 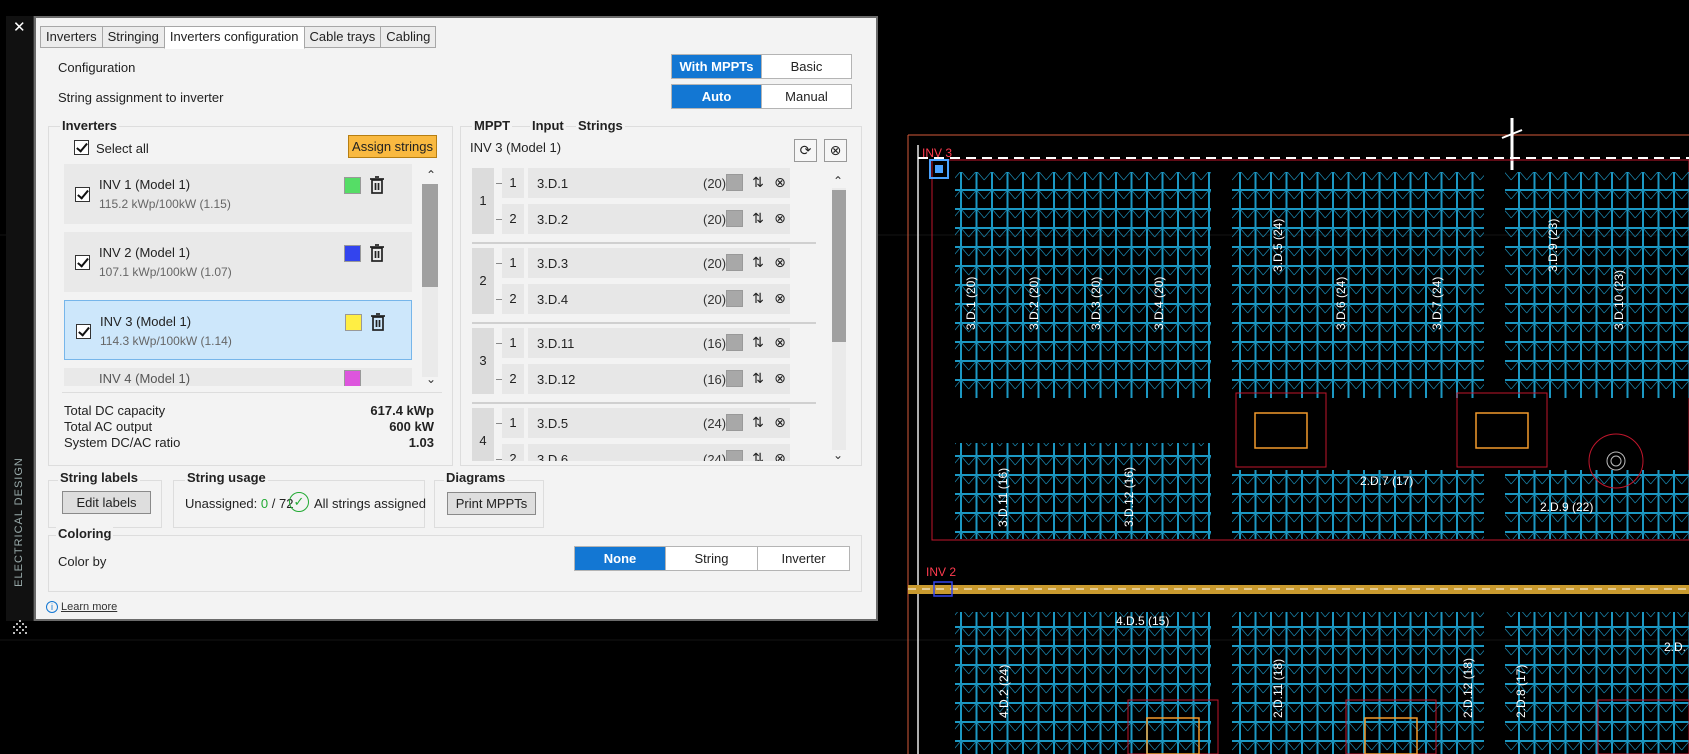 What do you see at coordinates (20, 325) in the screenshot?
I see `left-sidebar: ✕ ELECTRICAL DESIGN` at bounding box center [20, 325].